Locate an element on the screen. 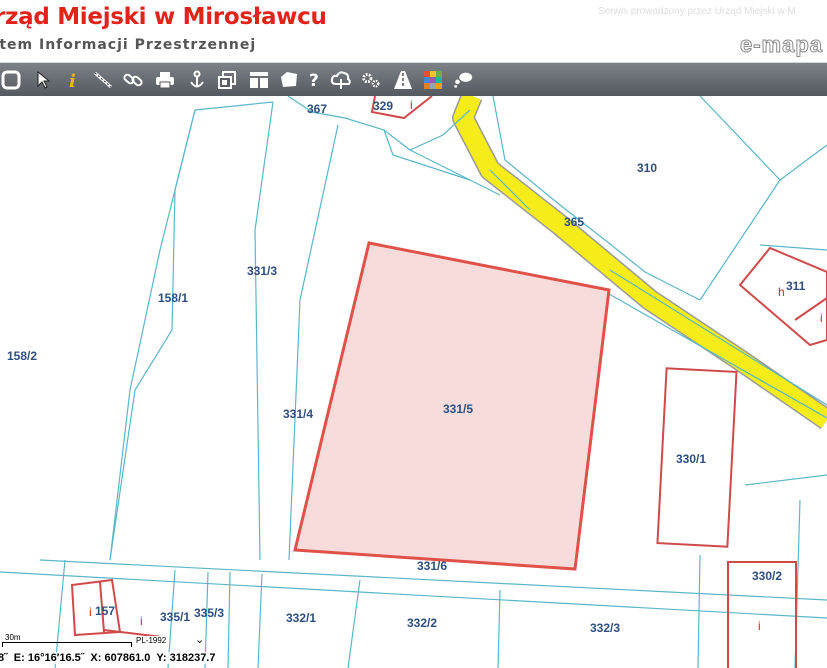 Image resolution: width=827 pixels, height=668 pixels. settings-icon is located at coordinates (371, 79).